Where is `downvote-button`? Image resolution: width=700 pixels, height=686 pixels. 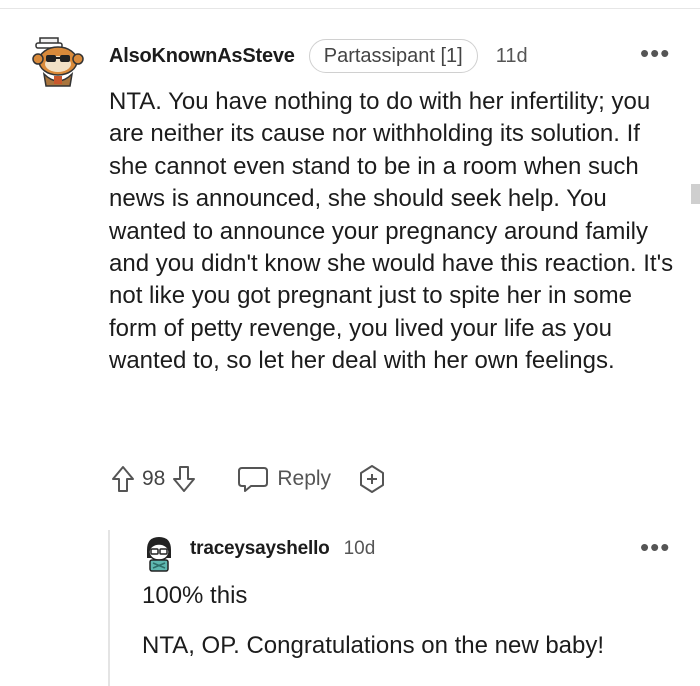
downvote-button is located at coordinates (184, 479).